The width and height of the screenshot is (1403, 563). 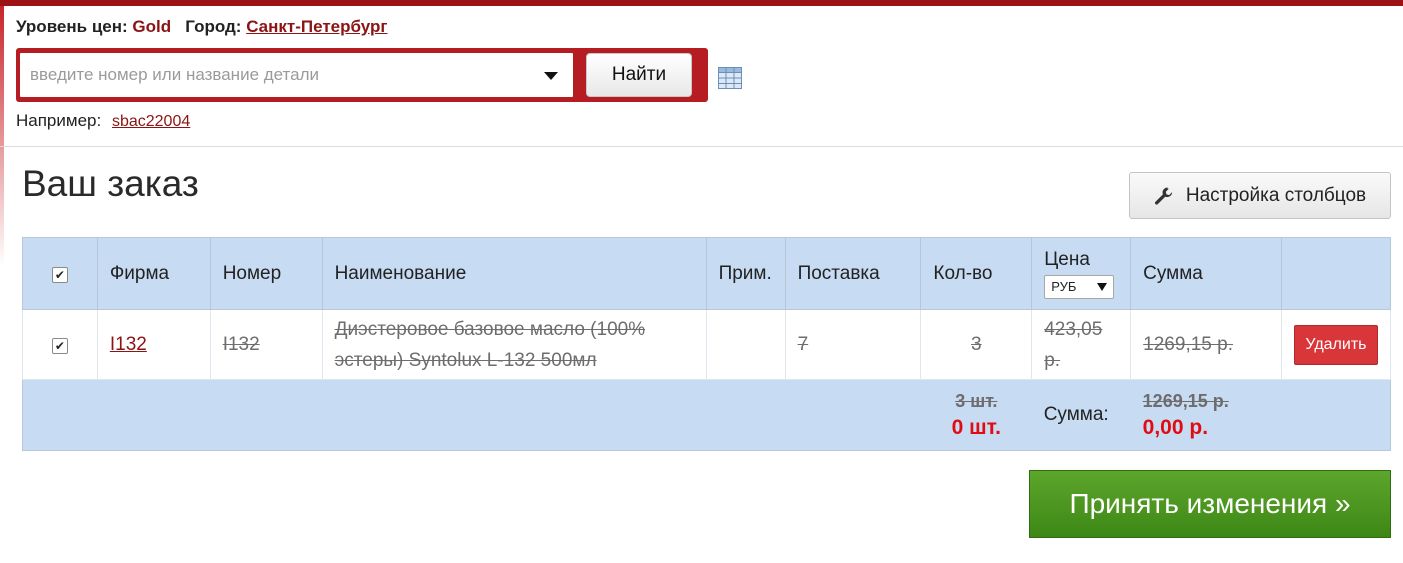 I want to click on totals-row: 3 шт. 0 шт. Сумма: 1269,15 р. 0,00 р., so click(x=706, y=415).